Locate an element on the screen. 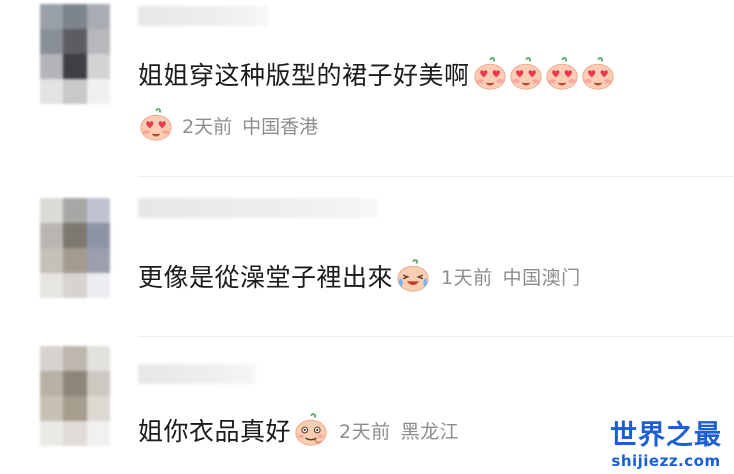  crying-laughing-icon is located at coordinates (413, 276).